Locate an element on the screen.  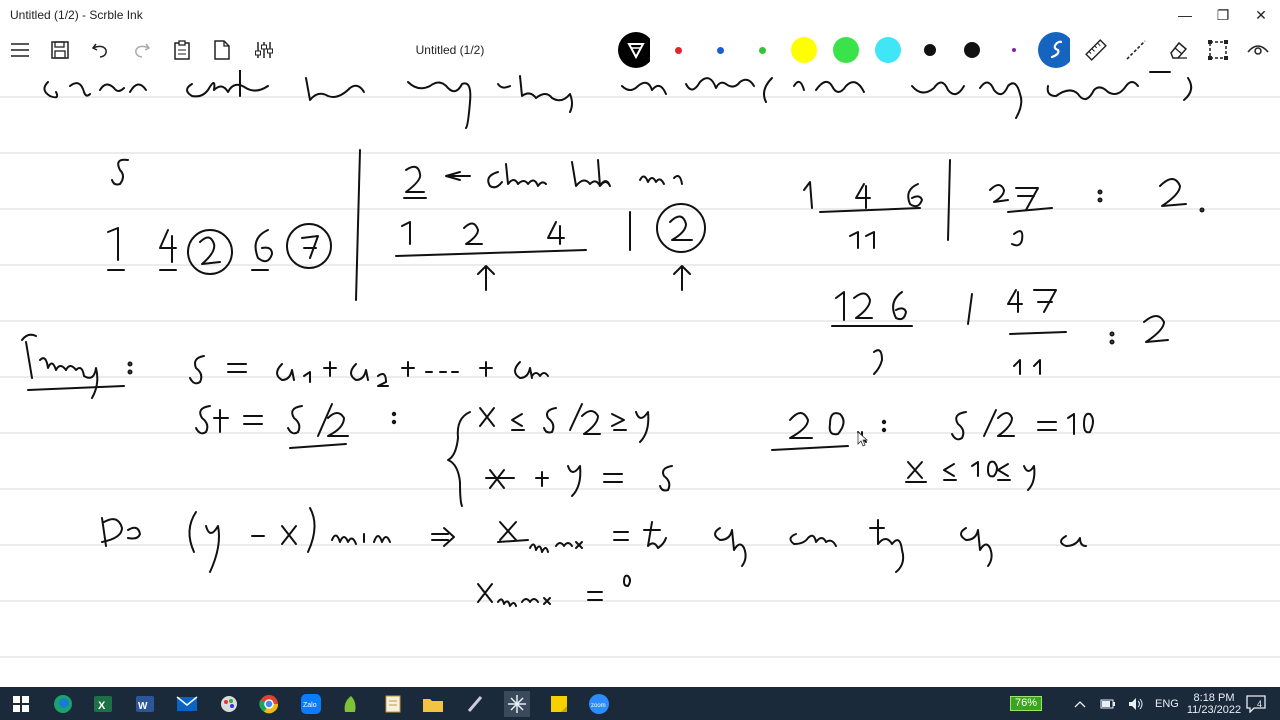
highlighter-yellow is located at coordinates (804, 50).